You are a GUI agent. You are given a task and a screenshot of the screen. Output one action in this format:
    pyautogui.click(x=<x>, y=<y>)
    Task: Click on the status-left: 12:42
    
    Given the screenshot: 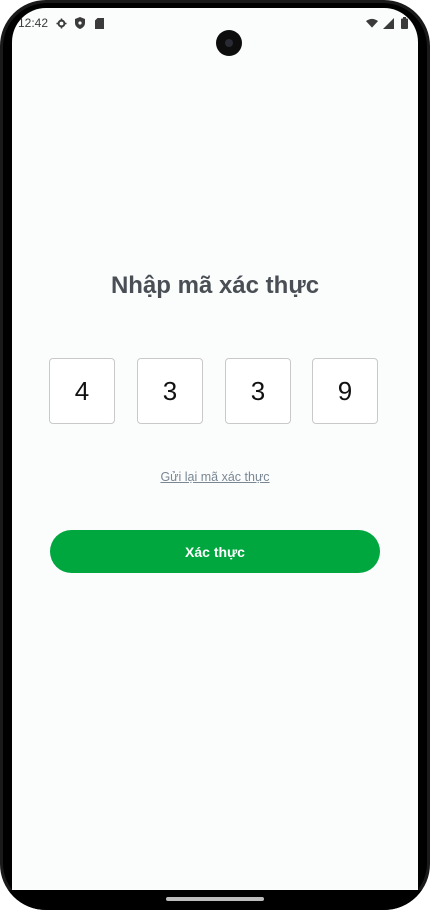 What is the action you would take?
    pyautogui.click(x=61, y=23)
    